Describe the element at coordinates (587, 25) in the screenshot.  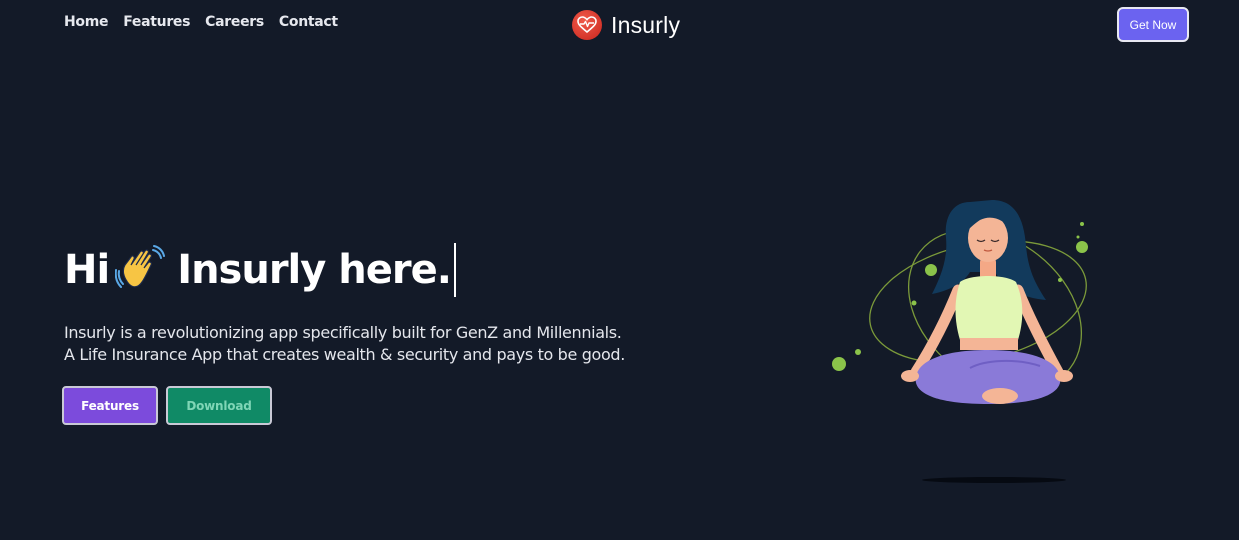
I see `heart-pulse-icon` at that location.